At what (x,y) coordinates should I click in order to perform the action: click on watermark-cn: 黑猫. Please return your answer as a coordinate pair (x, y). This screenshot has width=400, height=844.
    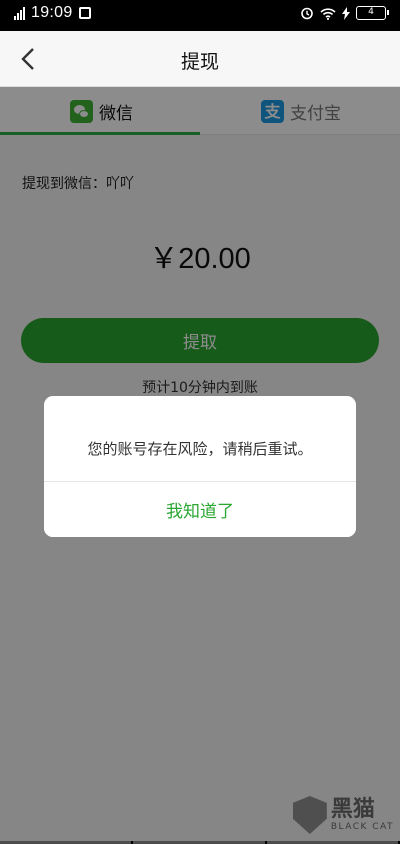
    Looking at the image, I should click on (352, 809).